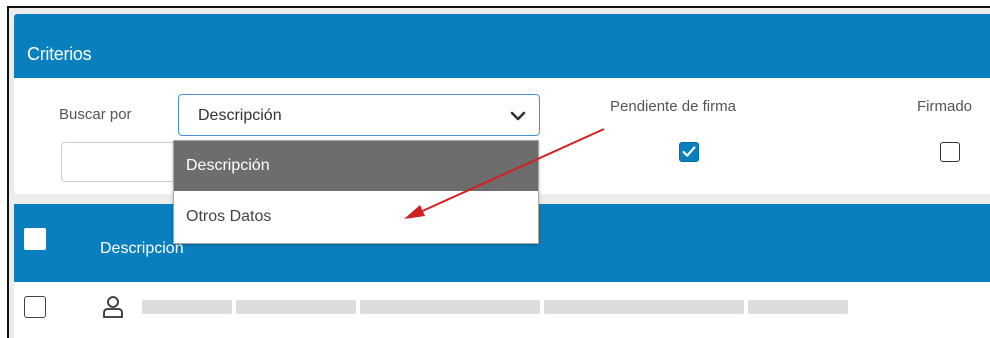 The image size is (990, 338). Describe the element at coordinates (945, 106) in the screenshot. I see `signed-label: Firmado` at that location.